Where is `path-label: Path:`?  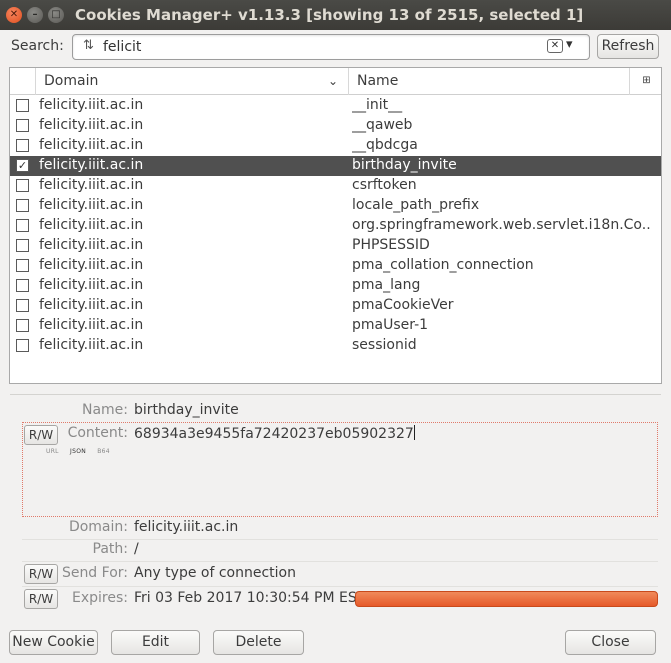
path-label: Path: is located at coordinates (110, 549).